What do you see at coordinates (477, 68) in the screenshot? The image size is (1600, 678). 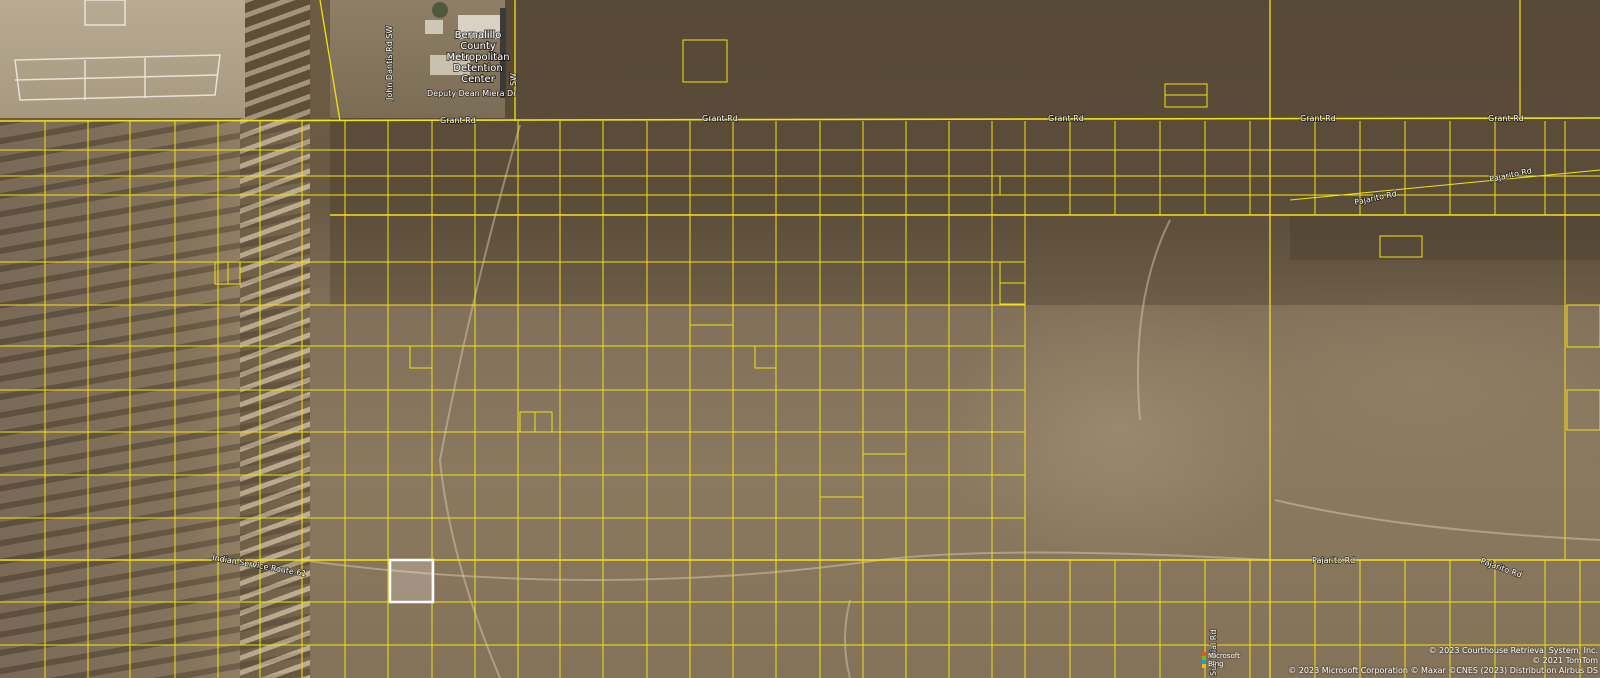 I see `poi-label-line-4: Detention` at bounding box center [477, 68].